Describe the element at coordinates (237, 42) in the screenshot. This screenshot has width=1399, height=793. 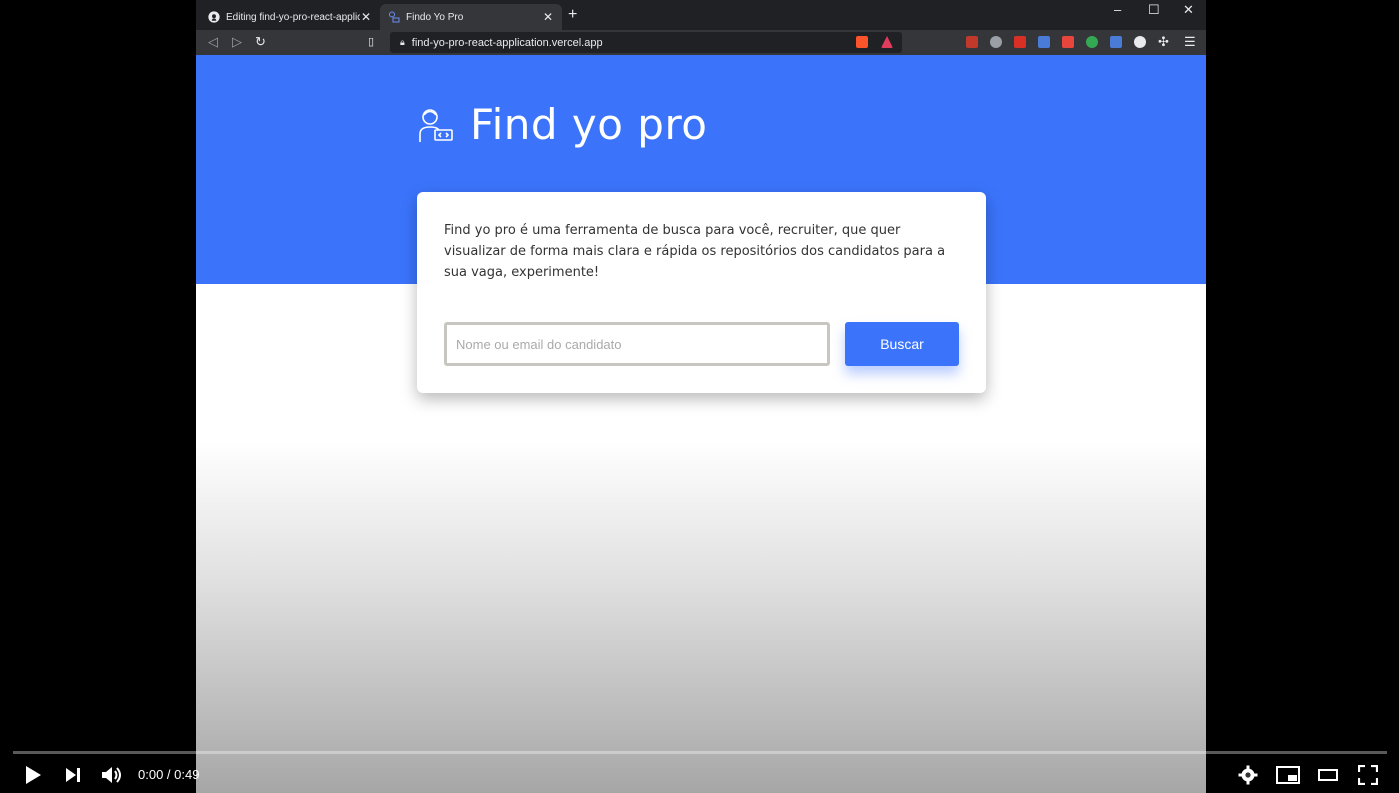
I see `forward-icon: ▷` at that location.